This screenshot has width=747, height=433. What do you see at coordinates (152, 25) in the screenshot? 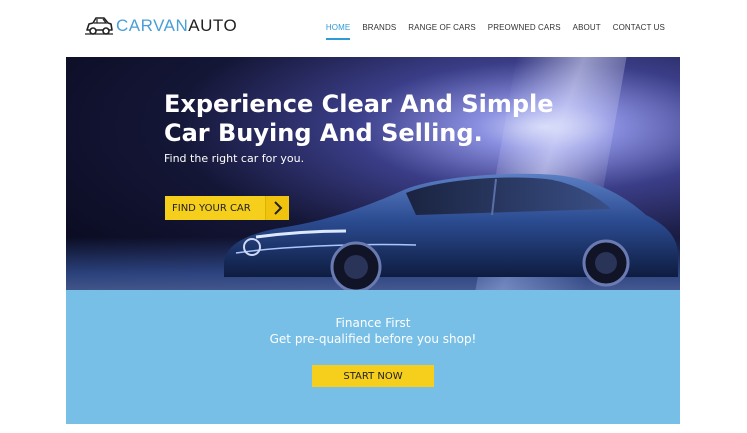
I see `logo-text-carvan: CARVAN` at bounding box center [152, 25].